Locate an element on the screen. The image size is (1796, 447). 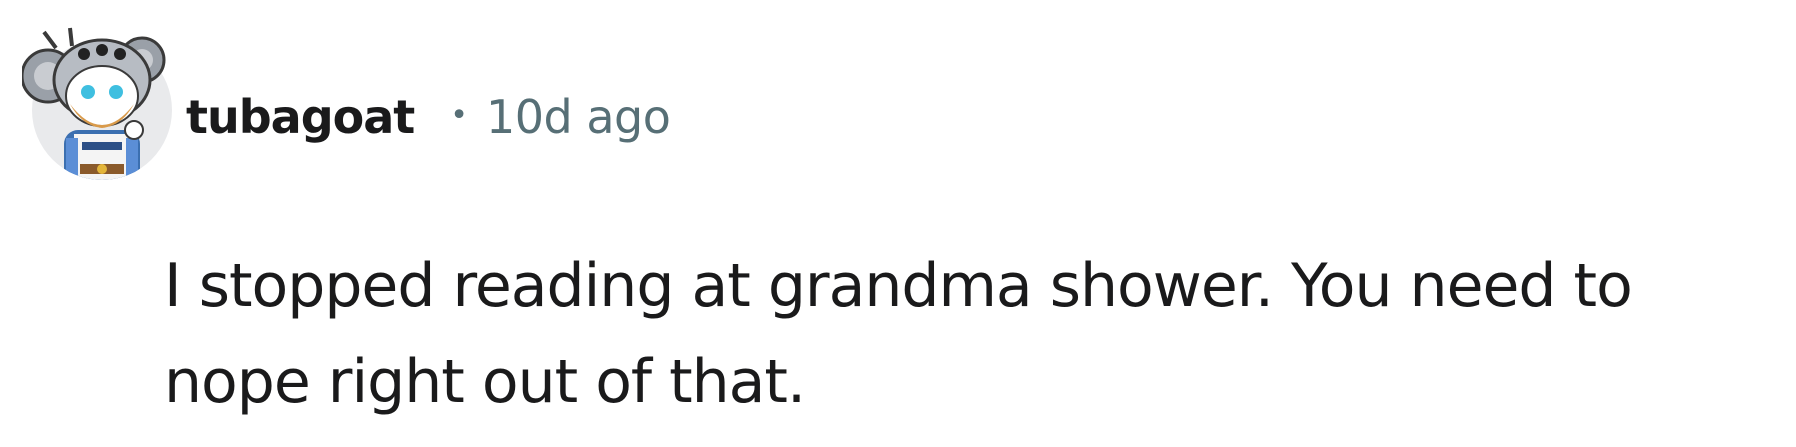
timestamp: 10d ago is located at coordinates (578, 117).